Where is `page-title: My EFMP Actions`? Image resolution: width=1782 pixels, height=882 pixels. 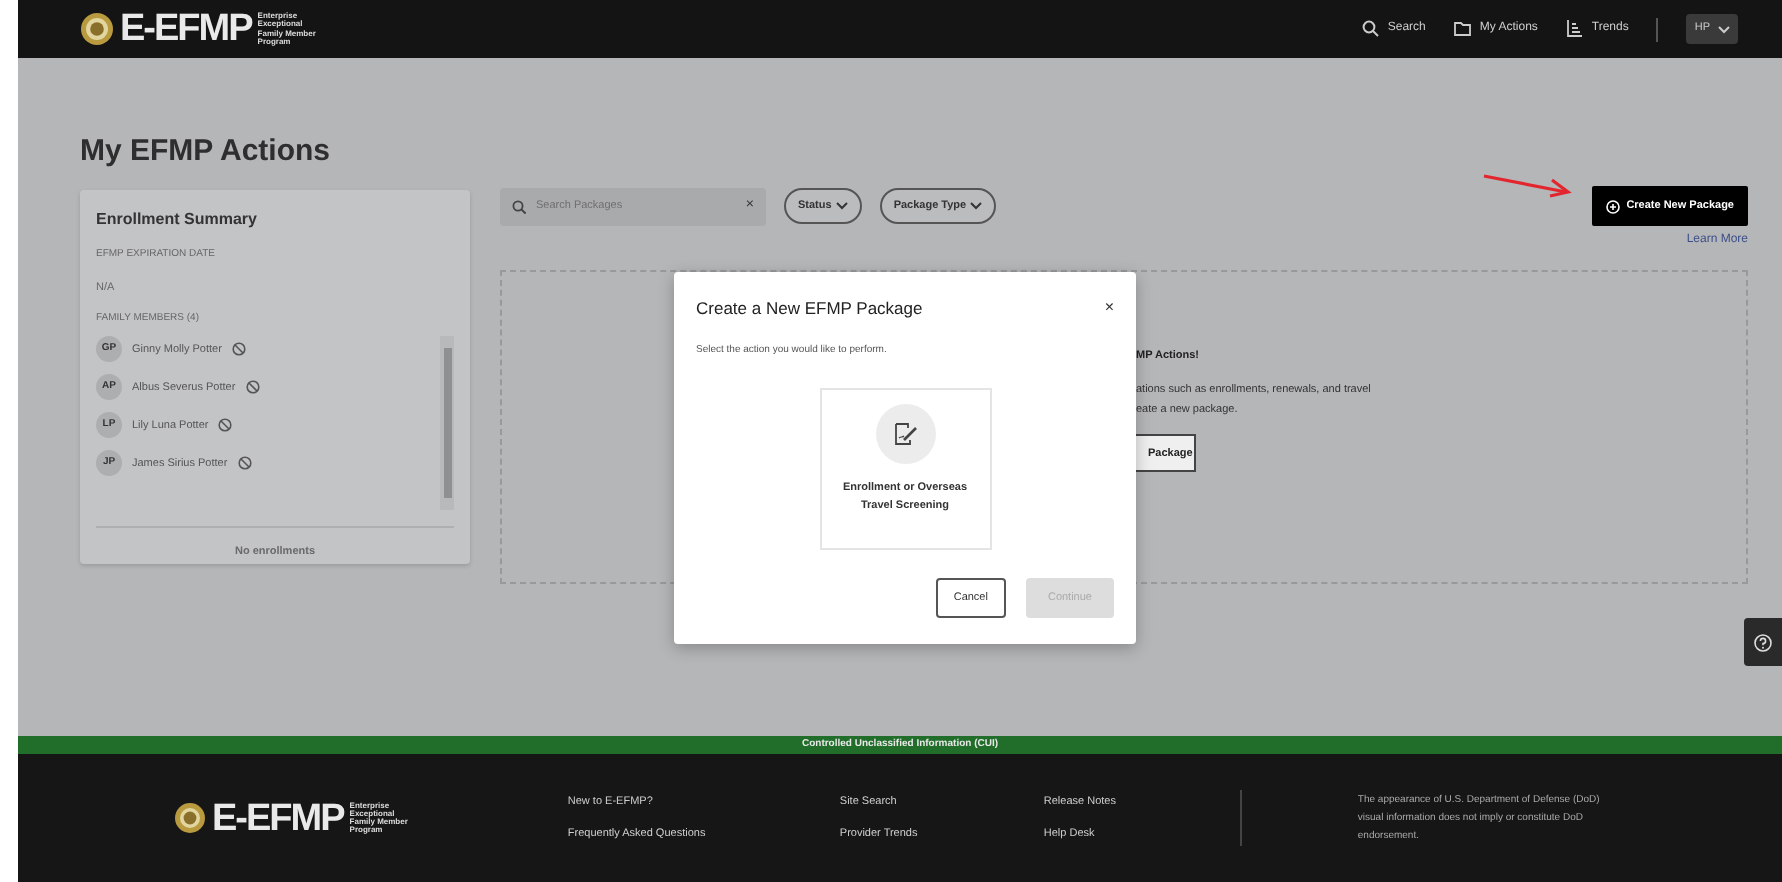
page-title: My EFMP Actions is located at coordinates (206, 151).